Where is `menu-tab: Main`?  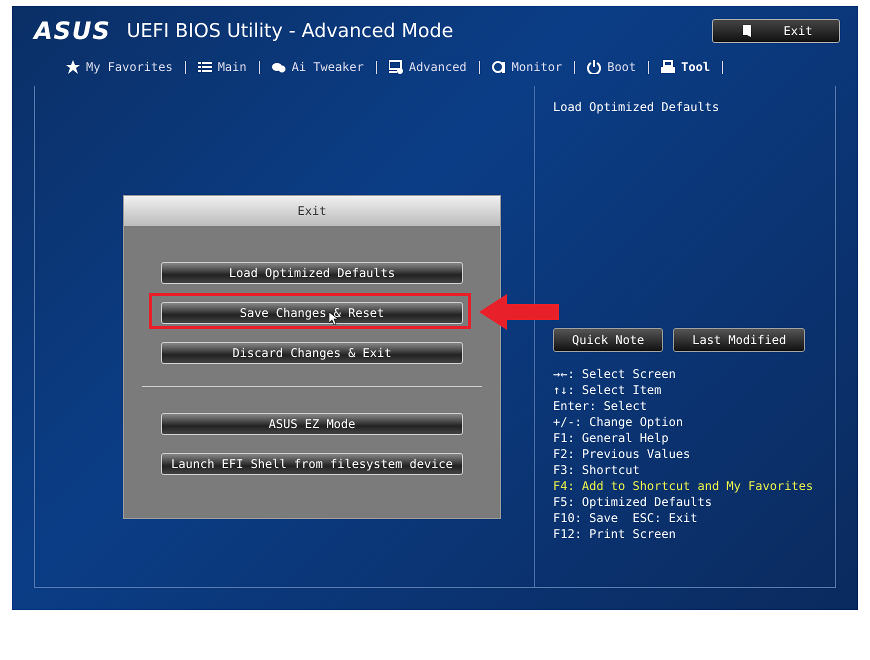 menu-tab: Main is located at coordinates (222, 67).